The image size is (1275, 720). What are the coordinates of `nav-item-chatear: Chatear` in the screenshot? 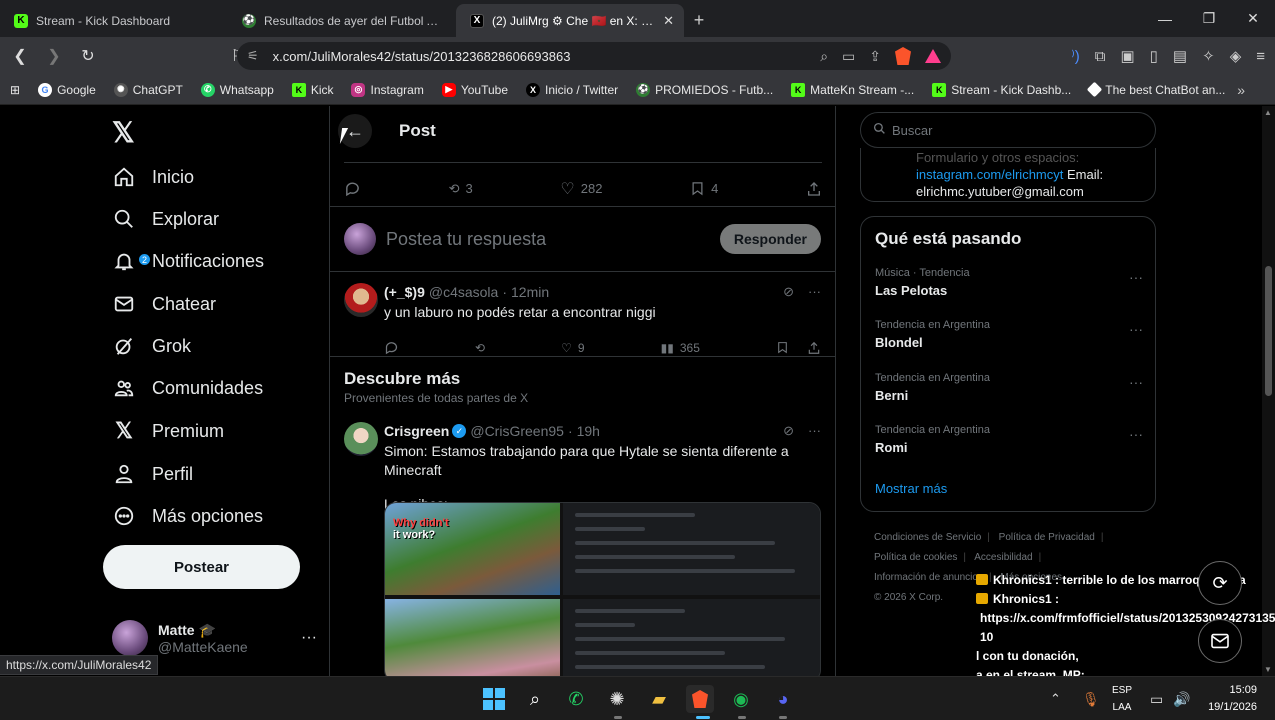 It's located at (164, 304).